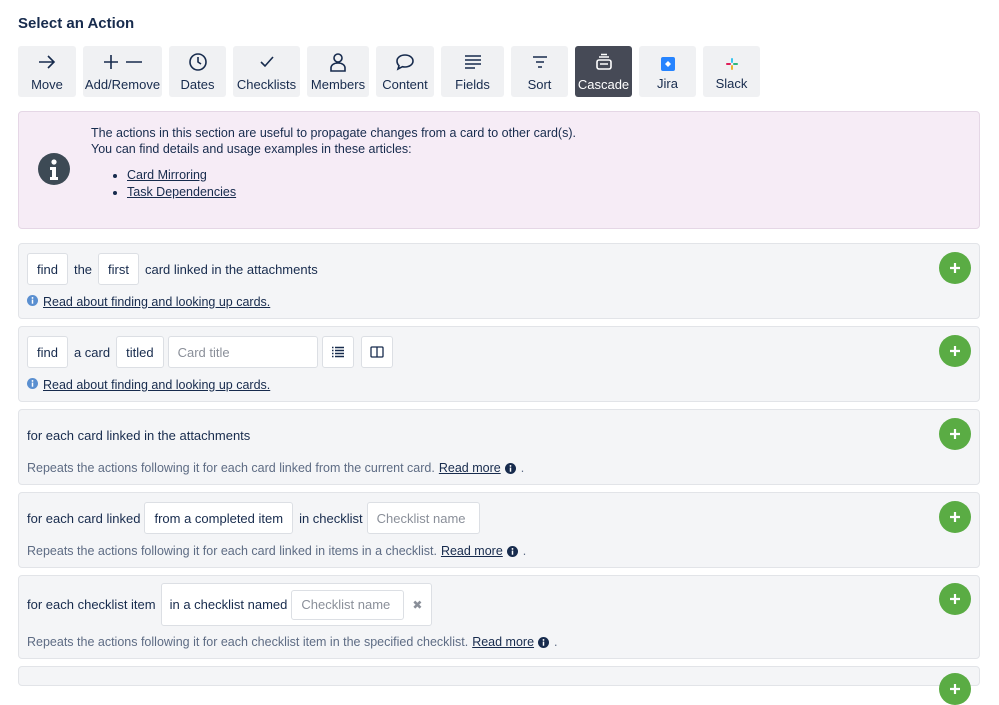  I want to click on tab-label: Cascade, so click(603, 84).